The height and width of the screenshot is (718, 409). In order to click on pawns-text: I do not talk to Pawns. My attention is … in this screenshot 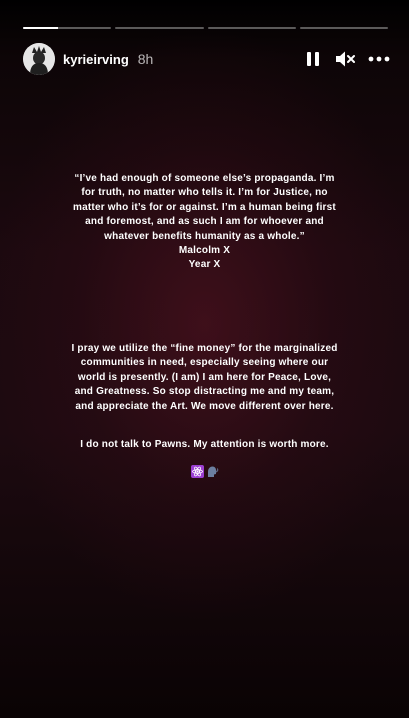, I will do `click(204, 444)`.